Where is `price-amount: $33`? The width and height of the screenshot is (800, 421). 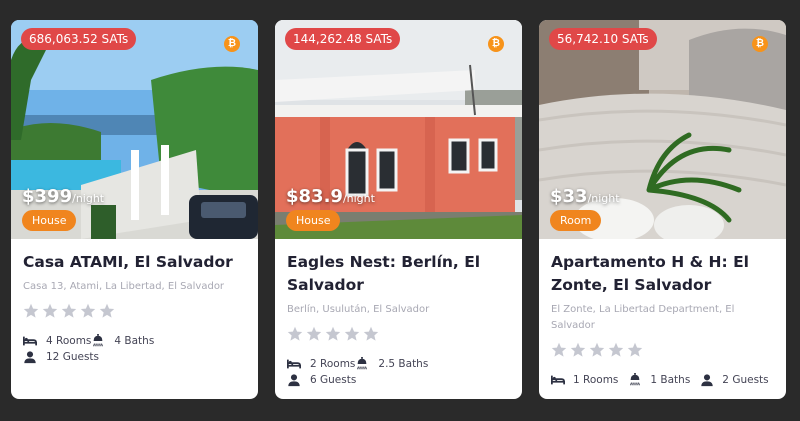
price-amount: $33 is located at coordinates (569, 196).